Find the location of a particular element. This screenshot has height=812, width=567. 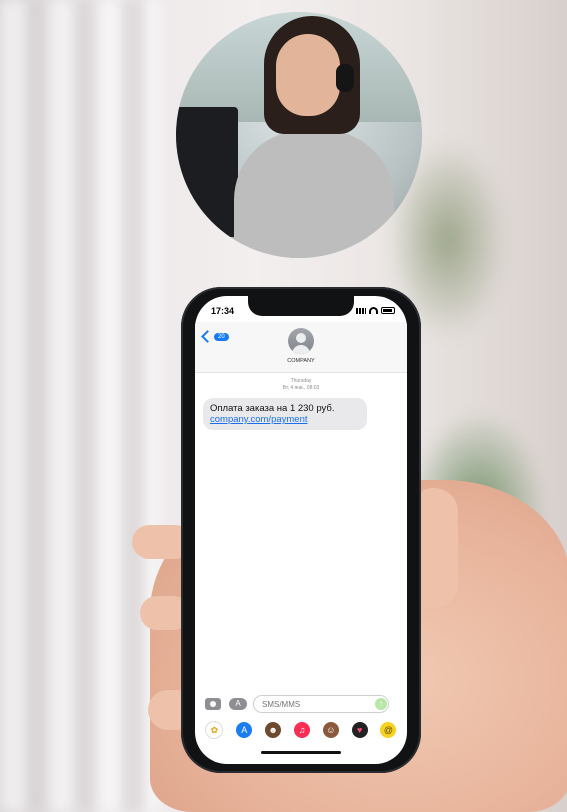

message-input is located at coordinates (321, 704).